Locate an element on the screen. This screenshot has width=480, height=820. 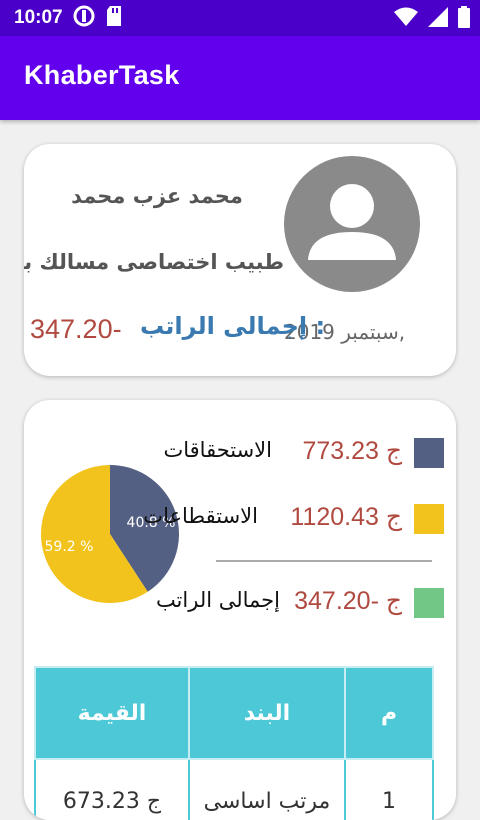
status-time: 10:07 is located at coordinates (38, 17).